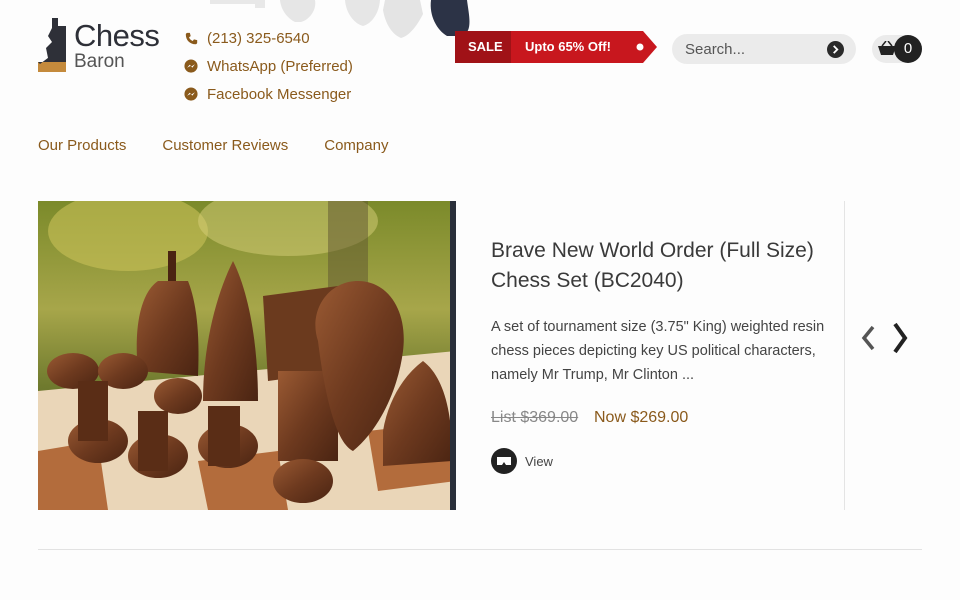  I want to click on nav-item-our-products: Our Products, so click(82, 145).